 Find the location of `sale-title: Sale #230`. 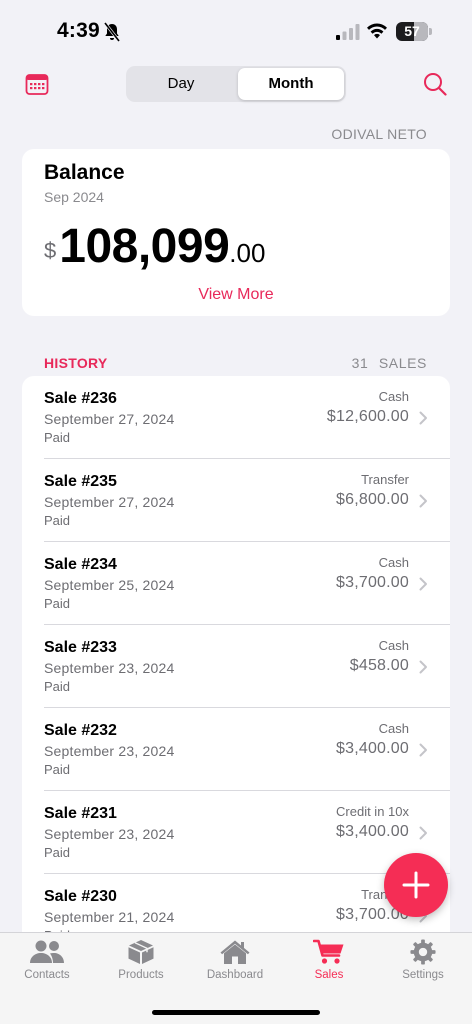

sale-title: Sale #230 is located at coordinates (80, 896).